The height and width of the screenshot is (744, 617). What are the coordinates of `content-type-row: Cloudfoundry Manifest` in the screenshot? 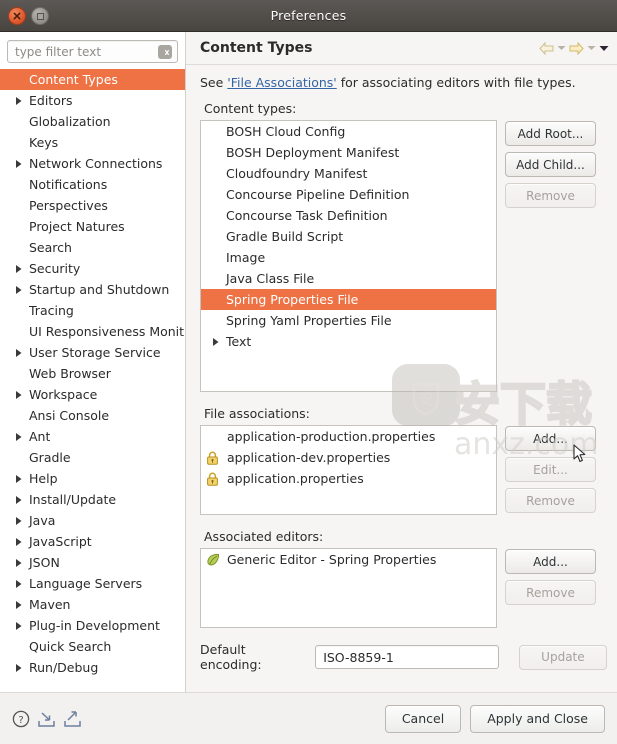 It's located at (348, 173).